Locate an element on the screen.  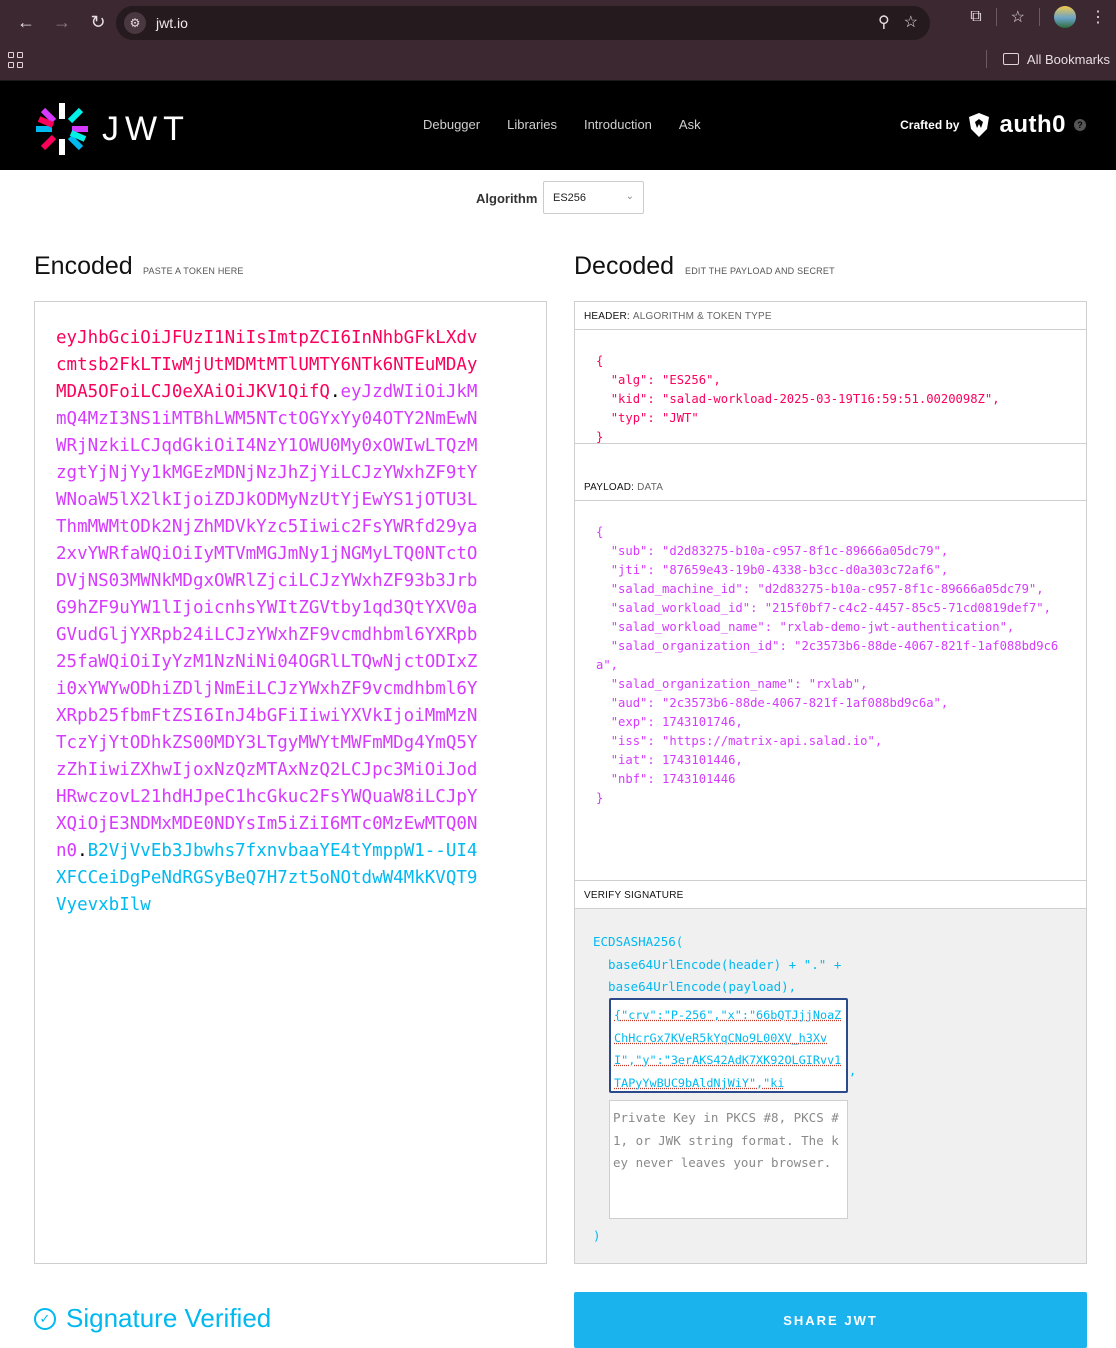
jwt-logo: JWT is located at coordinates (112, 129).